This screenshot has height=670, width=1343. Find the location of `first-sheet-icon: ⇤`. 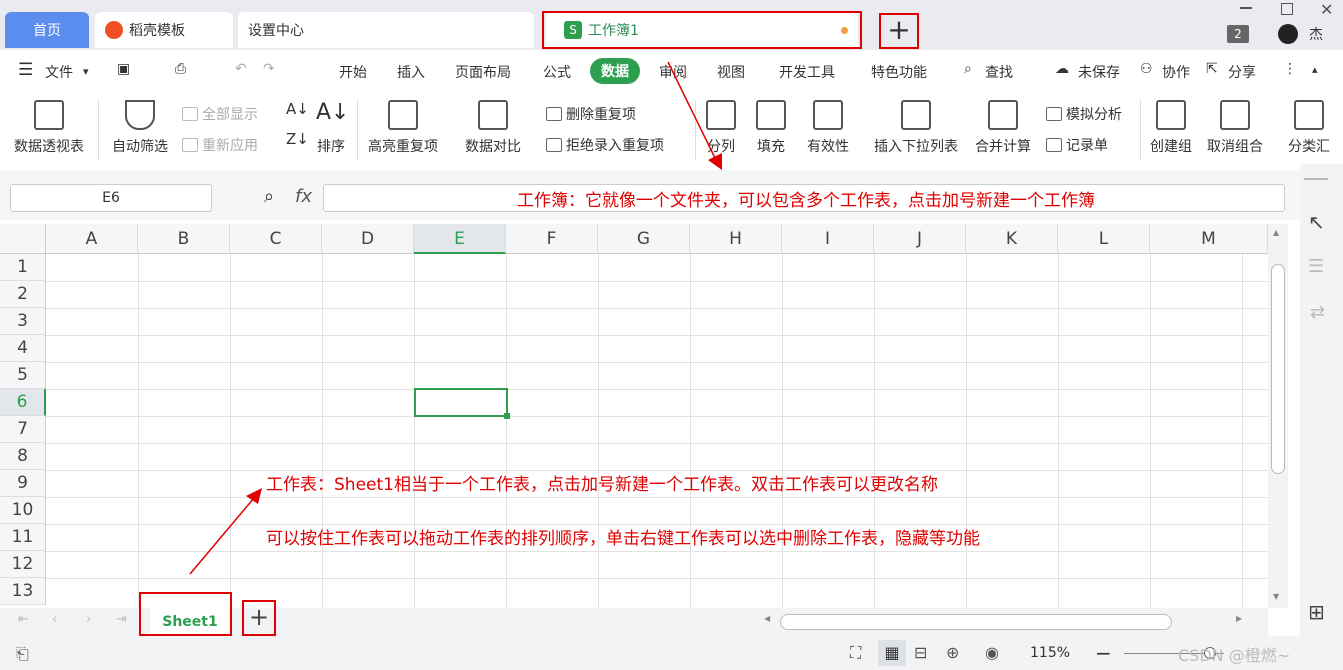

first-sheet-icon: ⇤ is located at coordinates (23, 619).